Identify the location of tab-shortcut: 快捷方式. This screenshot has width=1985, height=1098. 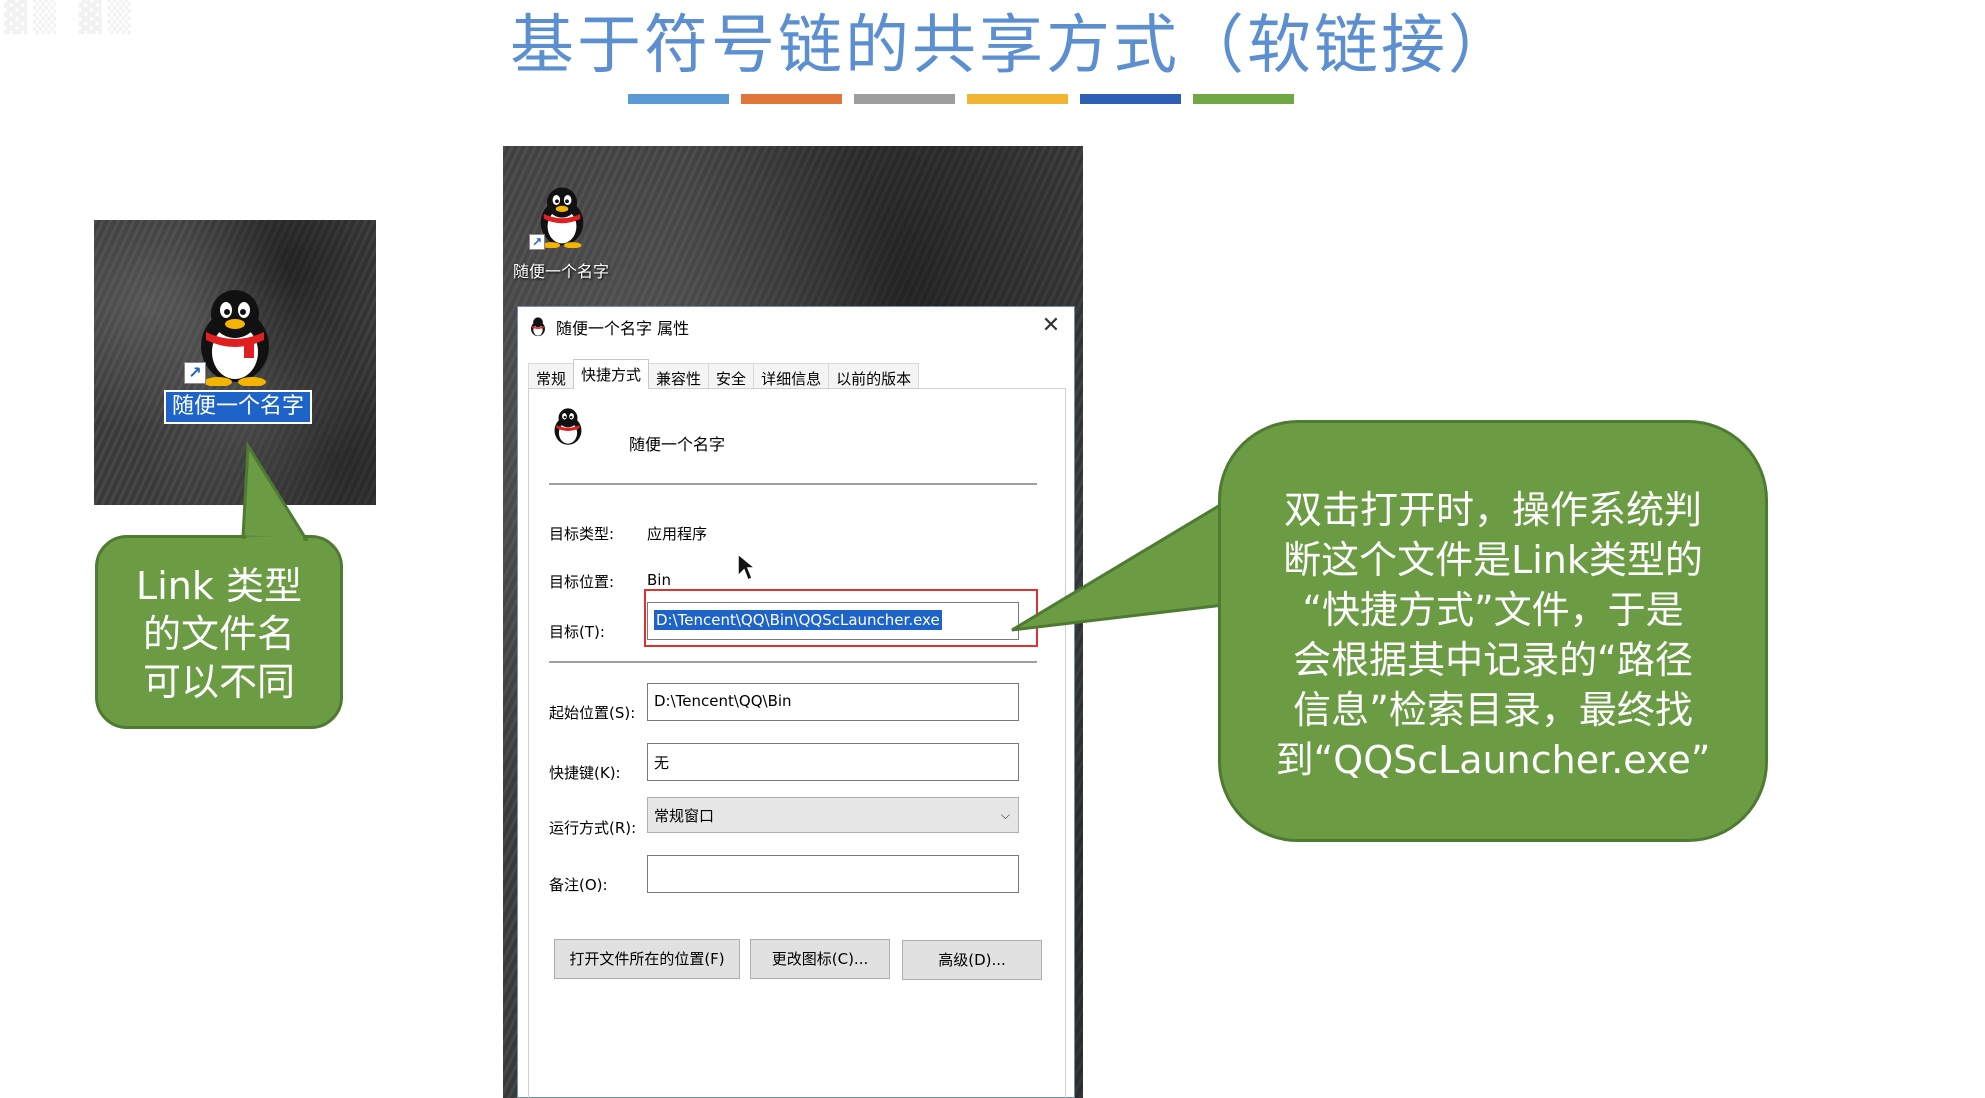
(611, 374).